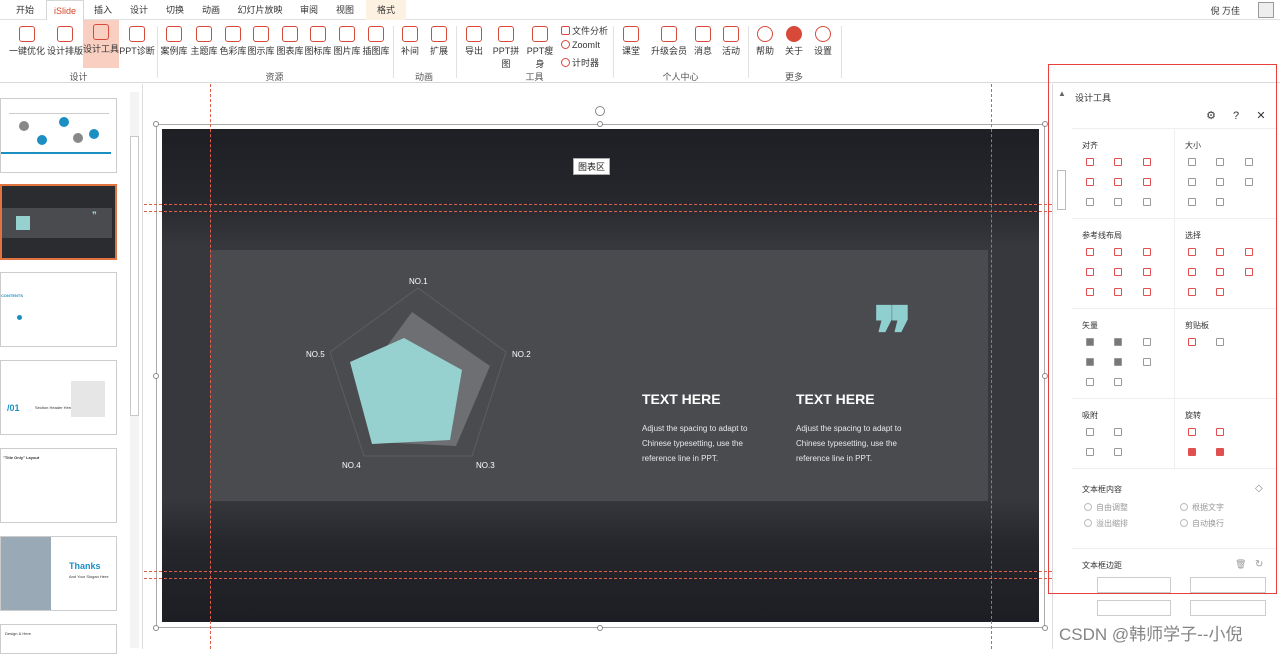 This screenshot has width=1280, height=654. What do you see at coordinates (58, 485) in the screenshot?
I see `slide-thumbnail: "Title Only" Layout` at bounding box center [58, 485].